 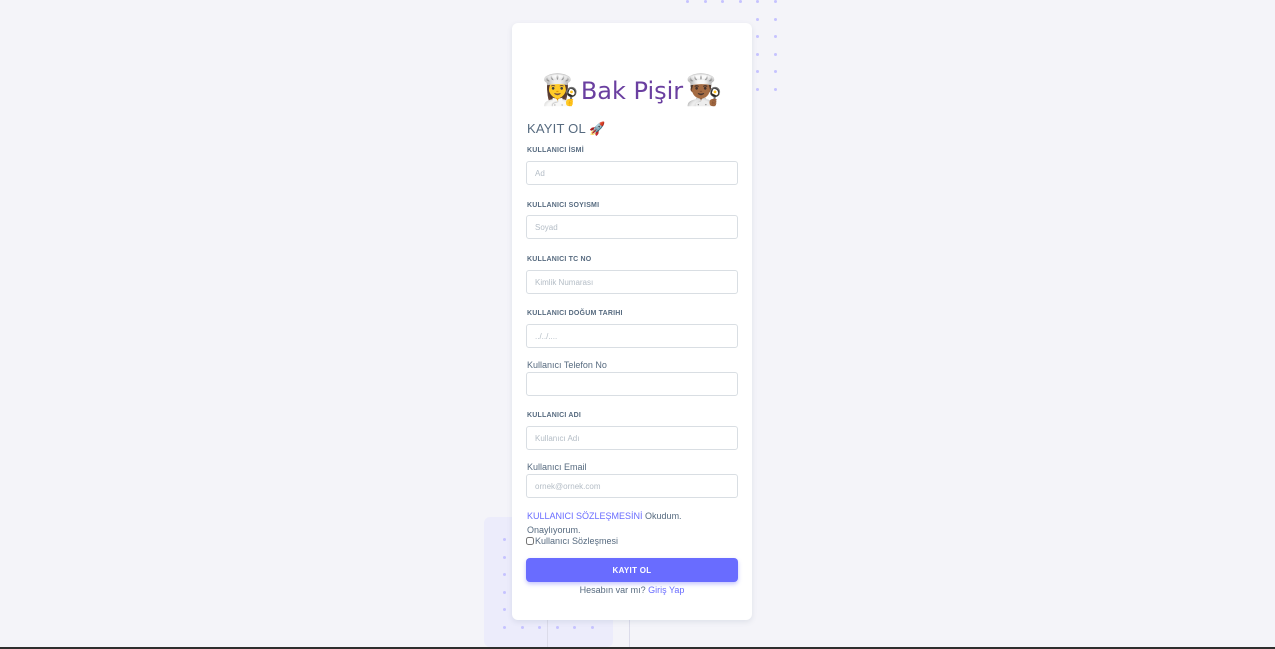 I want to click on agreement-checkbox-label: Kullanıcı Sözleşmesi, so click(x=577, y=541).